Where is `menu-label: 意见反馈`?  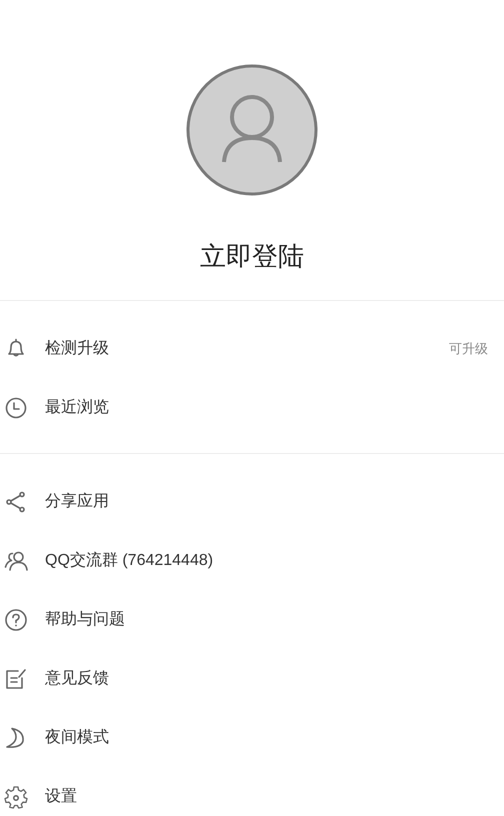
menu-label: 意见反馈 is located at coordinates (77, 678).